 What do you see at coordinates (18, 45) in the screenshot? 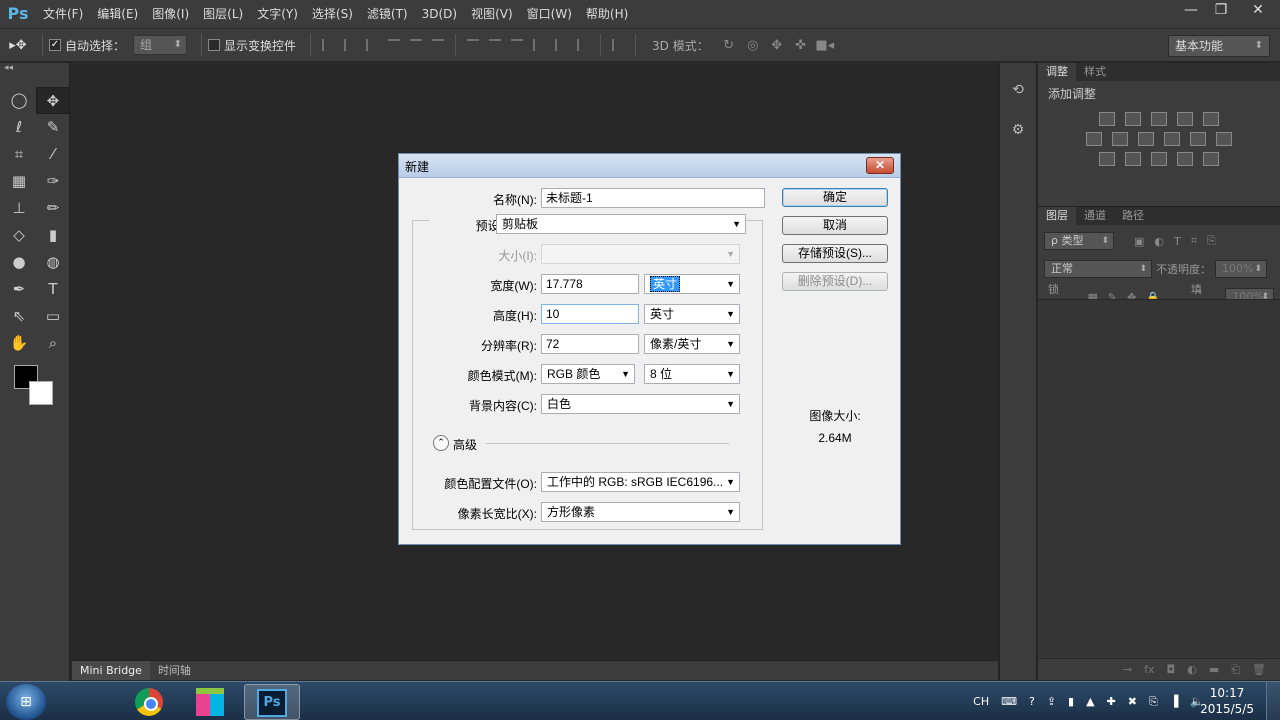
I see `move-tool-icon: ▸✥` at bounding box center [18, 45].